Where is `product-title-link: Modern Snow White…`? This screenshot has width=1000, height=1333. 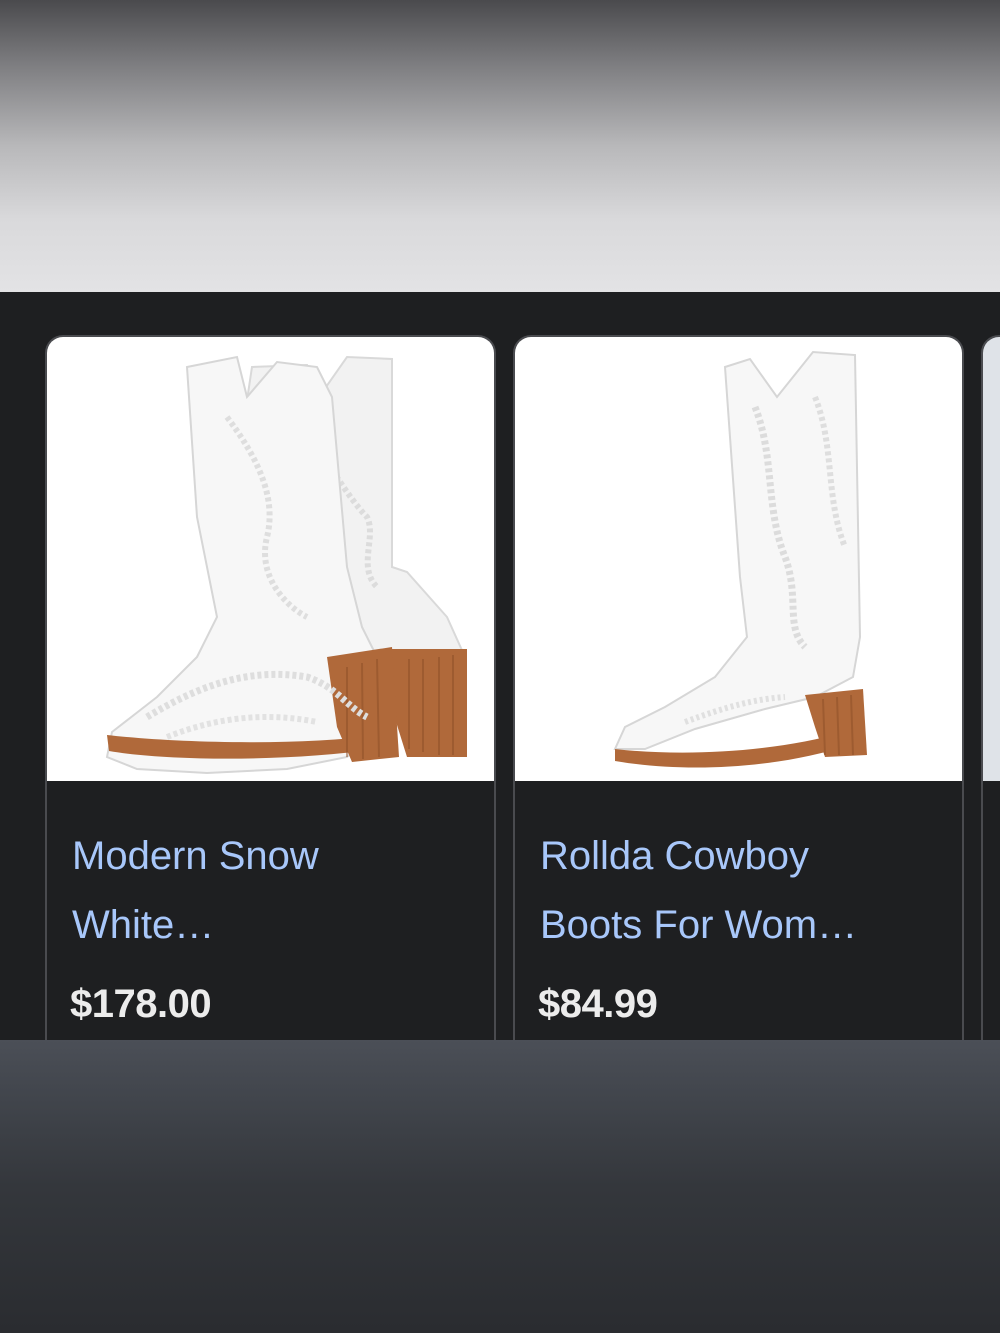
product-title-link: Modern Snow White… is located at coordinates (272, 891).